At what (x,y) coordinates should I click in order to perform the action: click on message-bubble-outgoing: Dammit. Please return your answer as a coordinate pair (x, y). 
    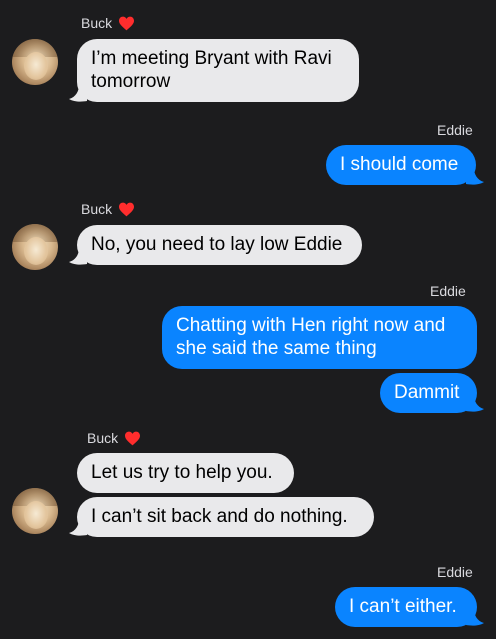
    Looking at the image, I should click on (428, 393).